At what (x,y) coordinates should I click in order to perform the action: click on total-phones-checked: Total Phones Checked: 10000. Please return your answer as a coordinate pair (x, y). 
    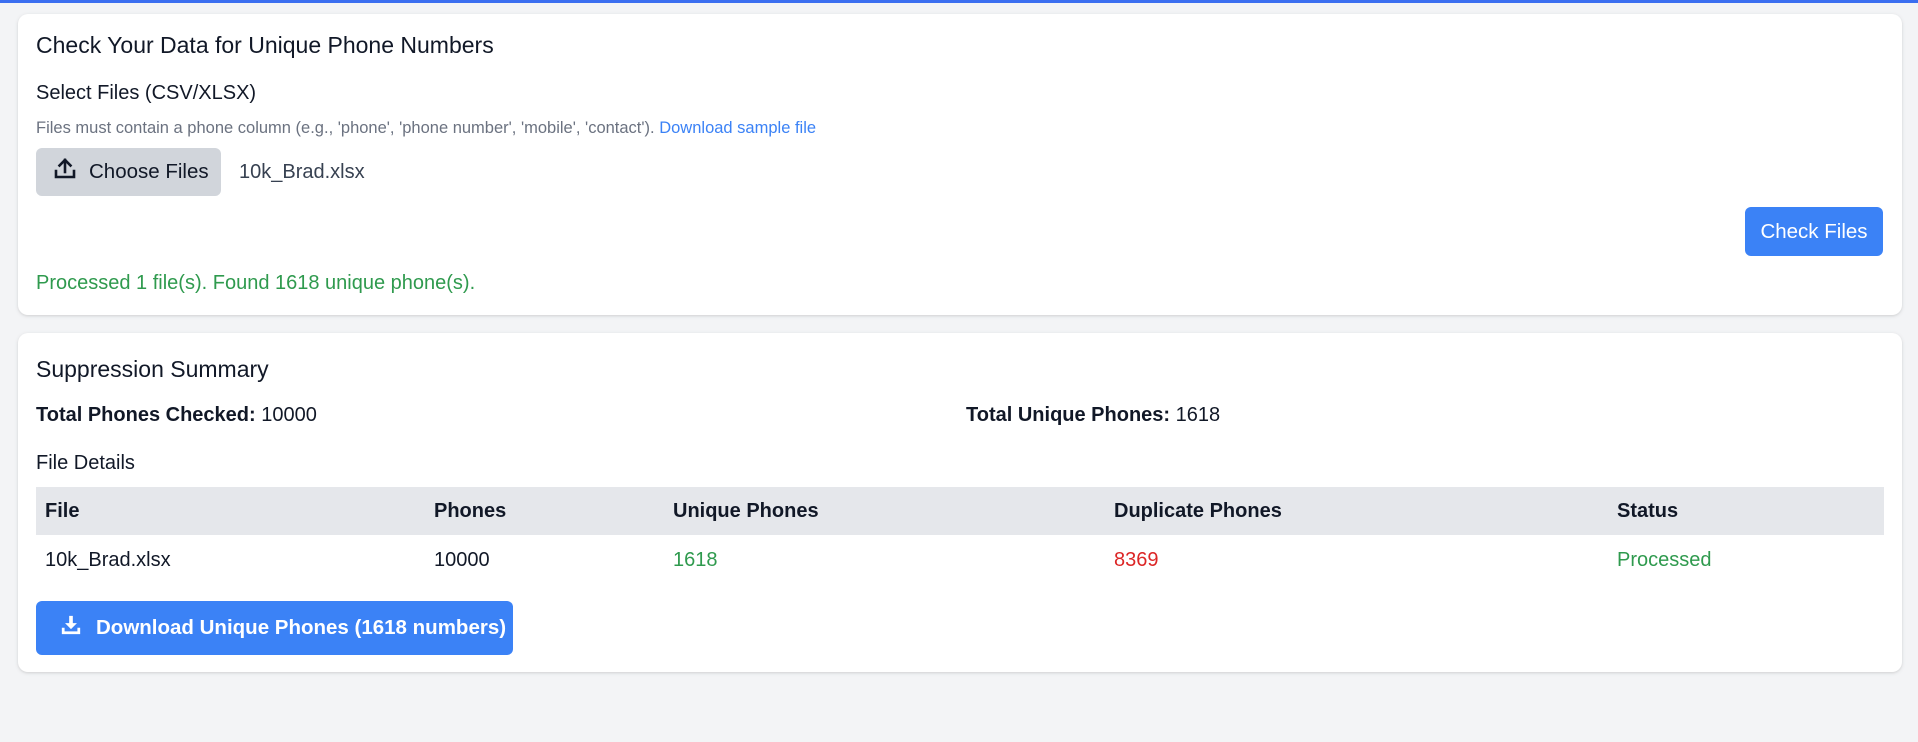
    Looking at the image, I should click on (176, 415).